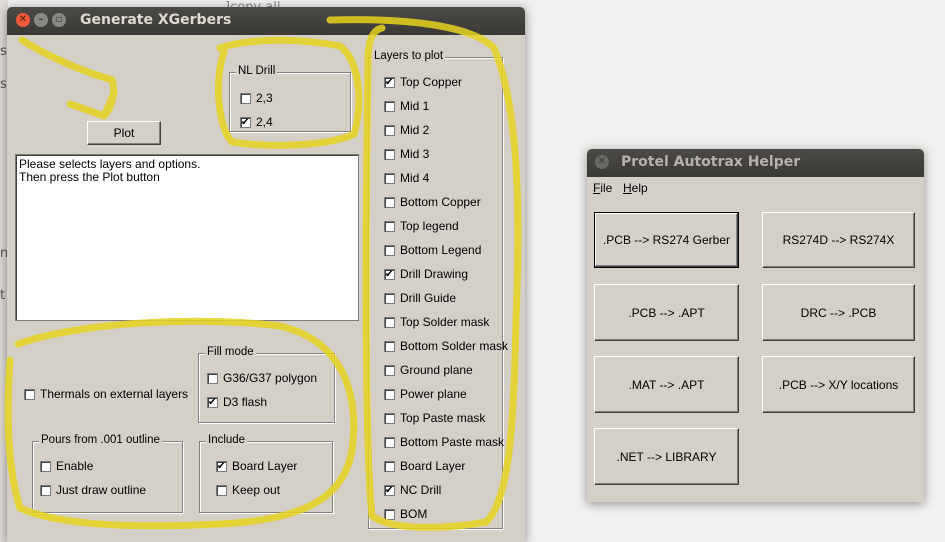  Describe the element at coordinates (602, 188) in the screenshot. I see `menu-file: File` at that location.